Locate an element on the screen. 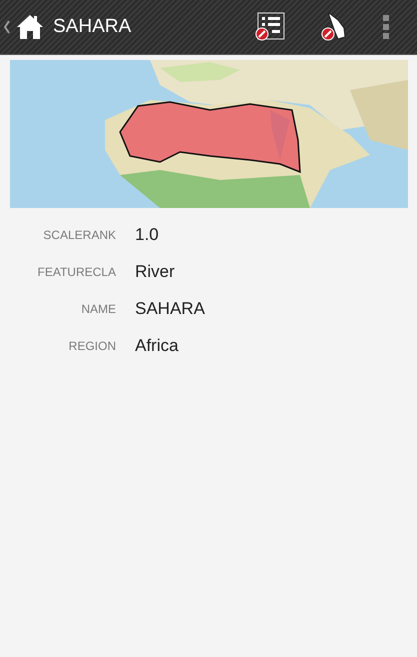 This screenshot has height=657, width=417. attribute-list-icon is located at coordinates (270, 27).